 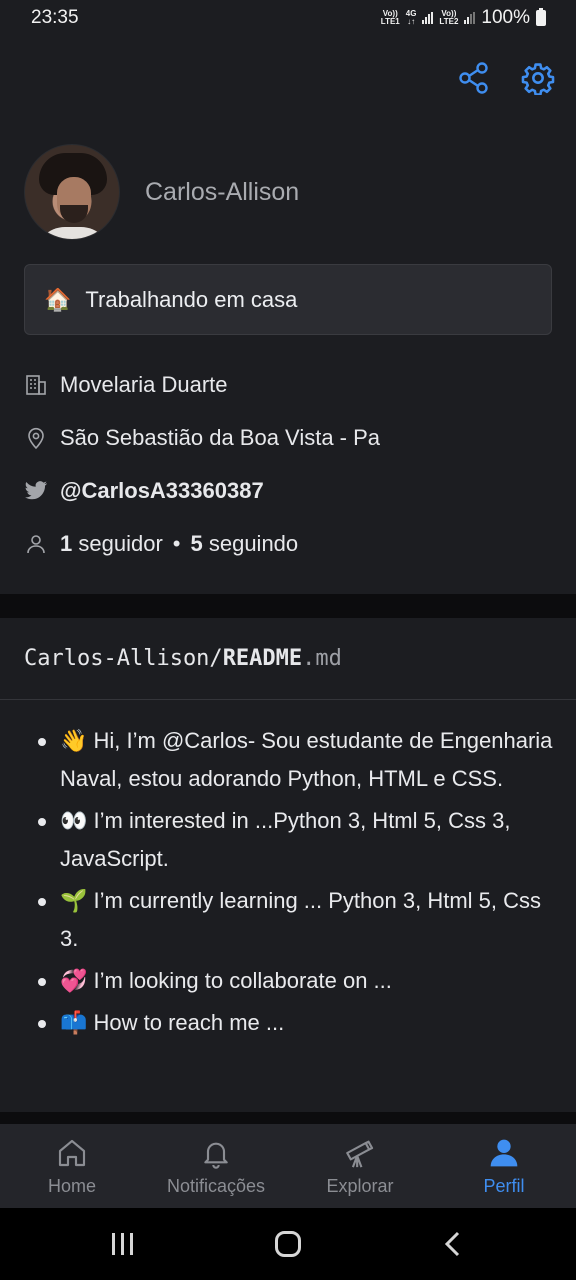 I want to click on readme-header: Carlos-Allison/README .md, so click(x=288, y=659).